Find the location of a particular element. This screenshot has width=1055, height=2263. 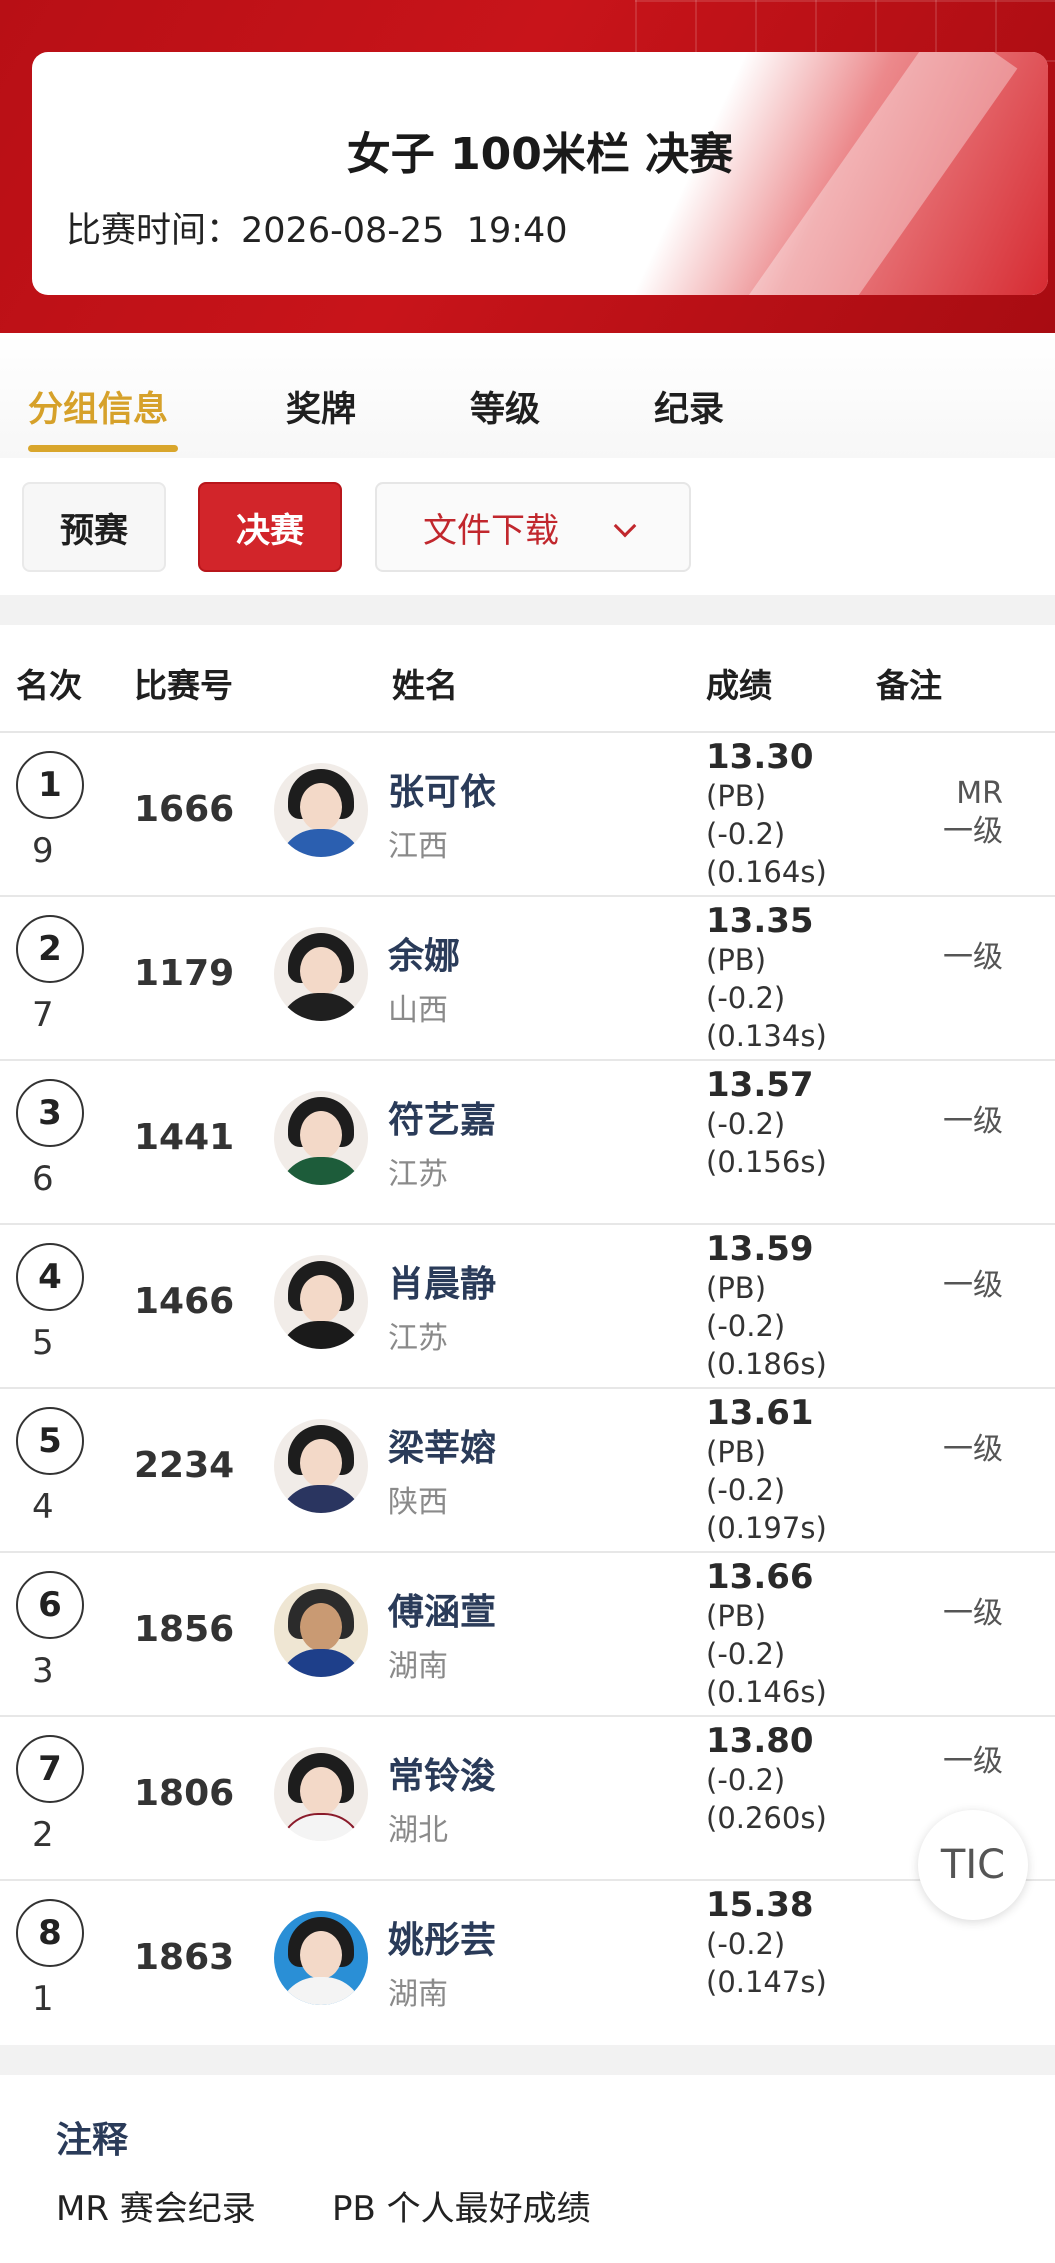

lane-number: 5 is located at coordinates (43, 1343).